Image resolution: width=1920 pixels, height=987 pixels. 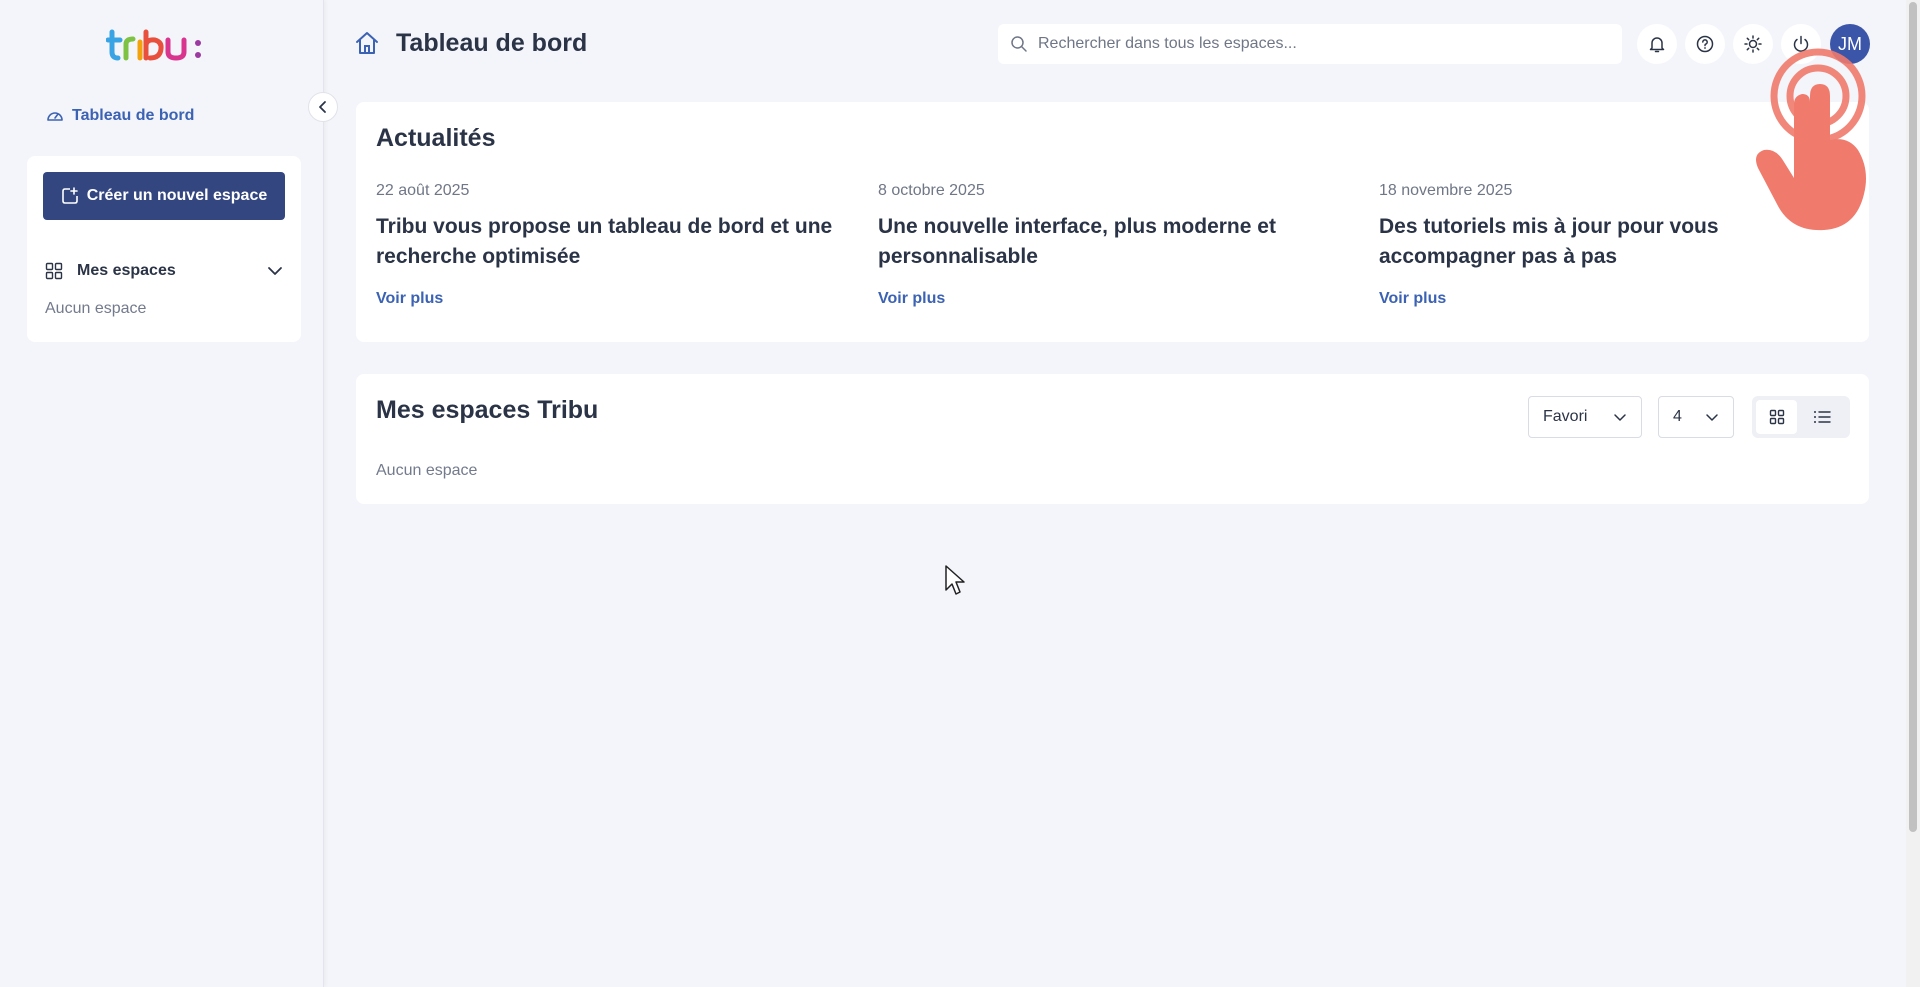 I want to click on news-title: Actualités, so click(x=436, y=138).